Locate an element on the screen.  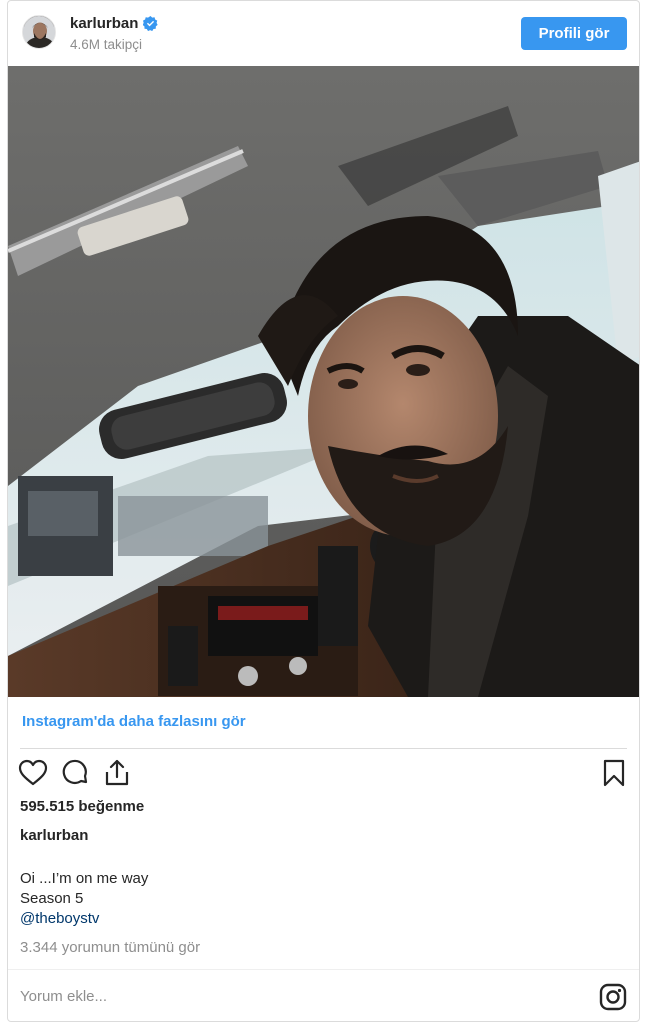
add-comment-input is located at coordinates (300, 996).